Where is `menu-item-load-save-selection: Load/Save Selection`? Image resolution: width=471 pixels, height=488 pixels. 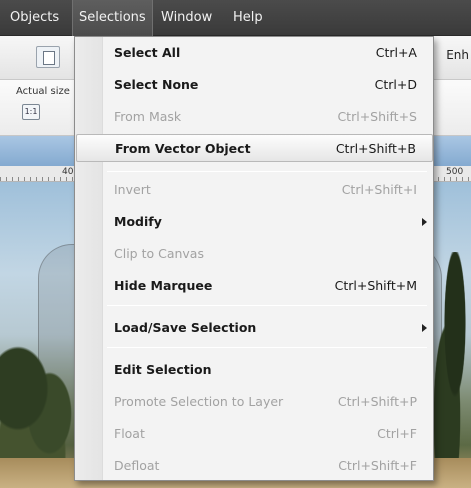 menu-item-load-save-selection: Load/Save Selection is located at coordinates (254, 328).